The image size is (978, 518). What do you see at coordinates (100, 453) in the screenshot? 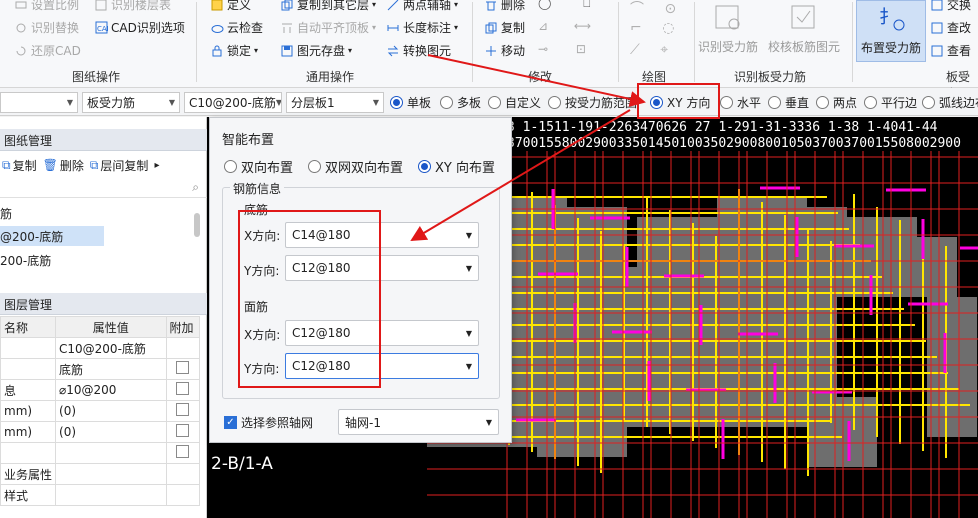
I see `table-row` at bounding box center [100, 453].